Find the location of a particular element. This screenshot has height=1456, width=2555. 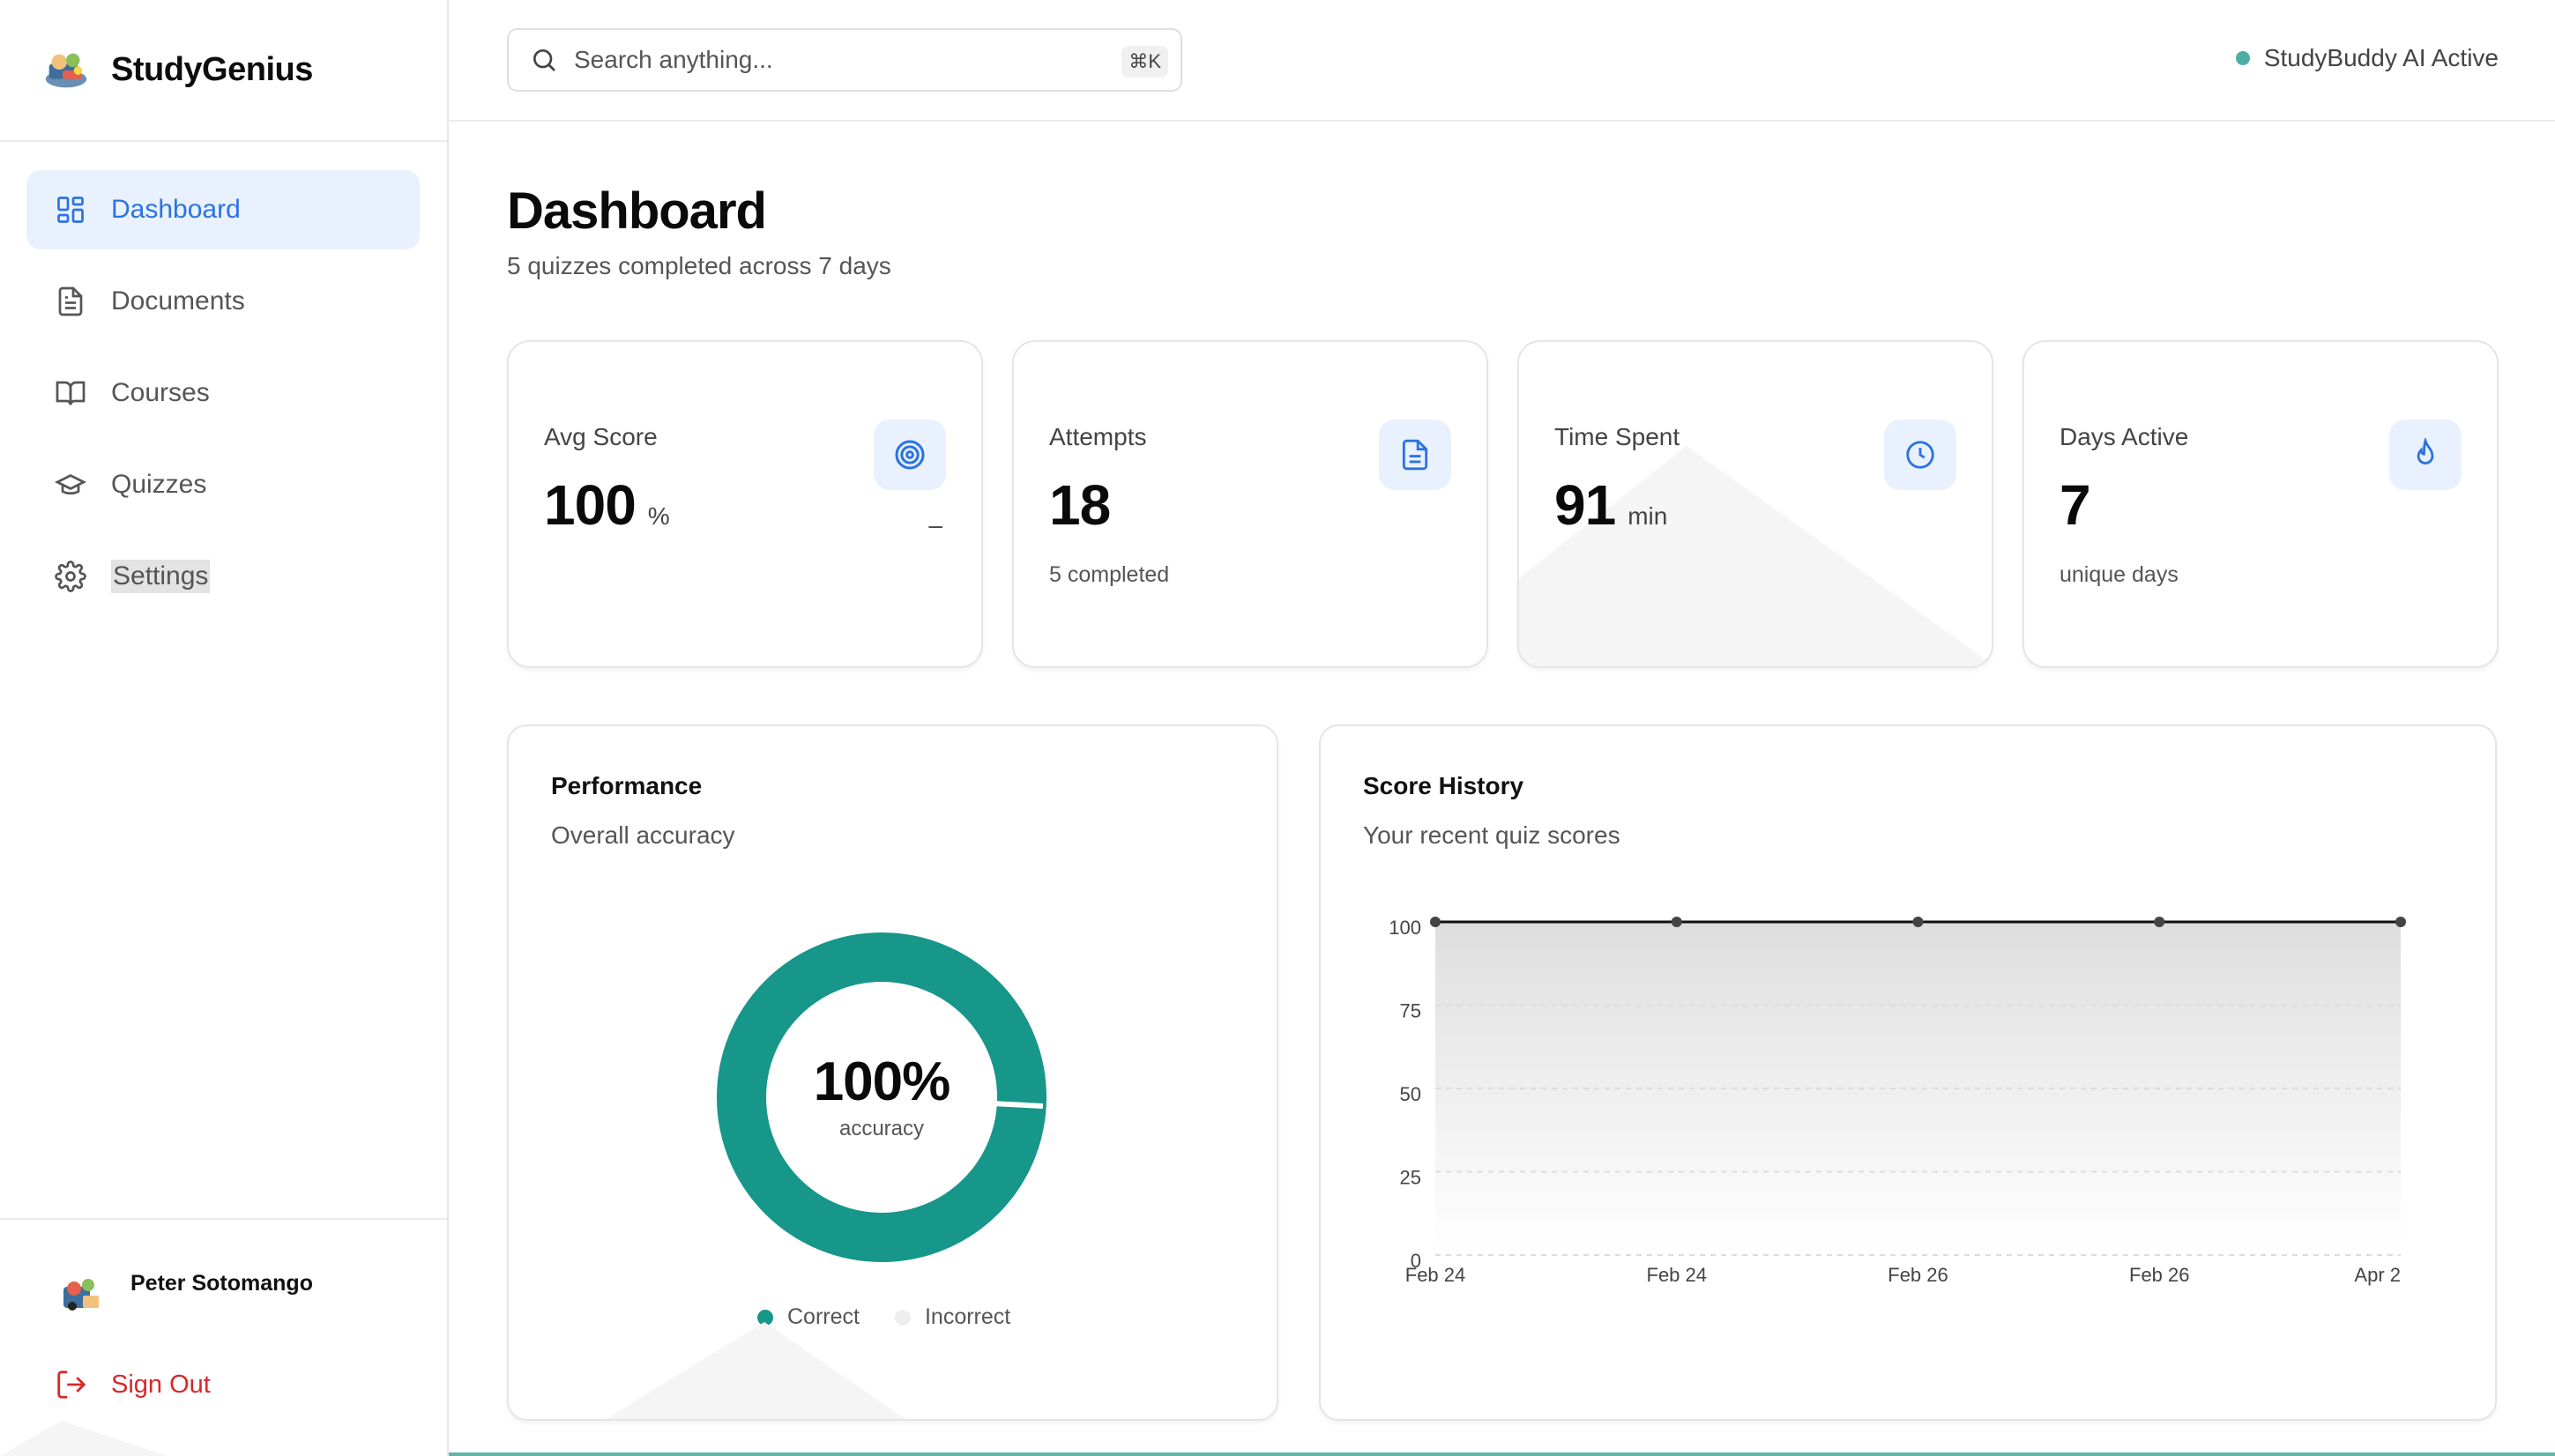

stat-value: 100 % is located at coordinates (607, 505).